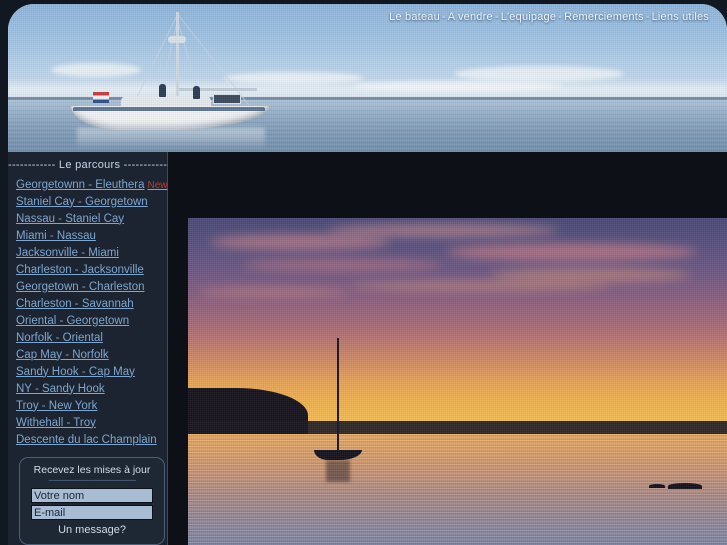 The width and height of the screenshot is (727, 545). What do you see at coordinates (87, 201) in the screenshot?
I see `sidebar-item-staniel-cay-georgetown: Staniel Cay - Georgetown` at bounding box center [87, 201].